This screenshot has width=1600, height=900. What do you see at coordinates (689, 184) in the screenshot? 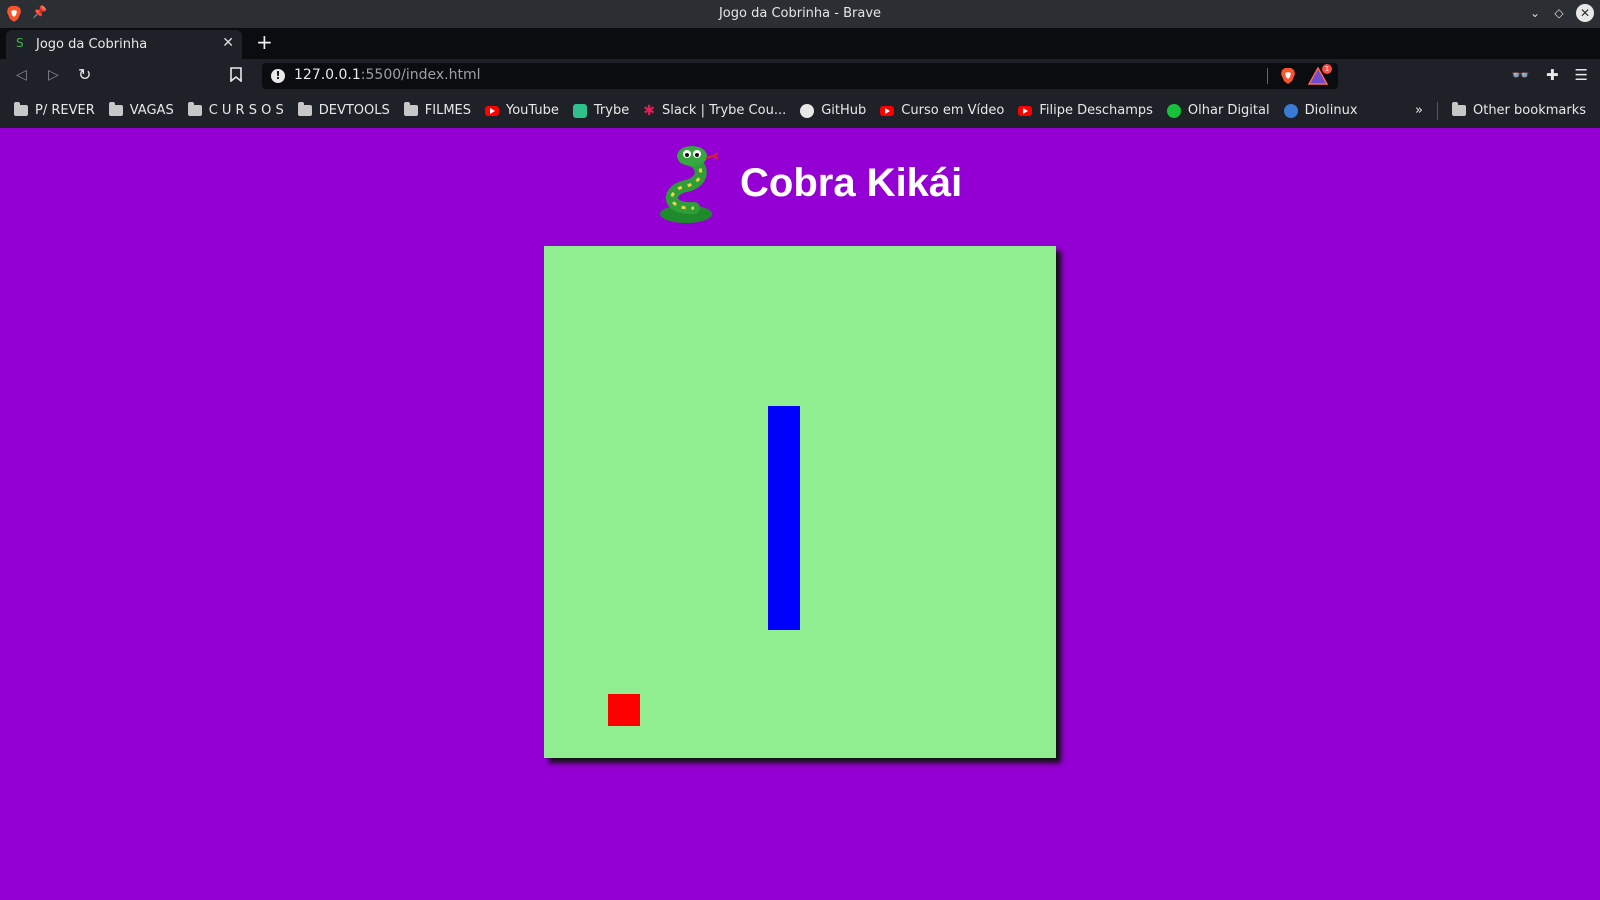
I see `snake-logo-icon` at bounding box center [689, 184].